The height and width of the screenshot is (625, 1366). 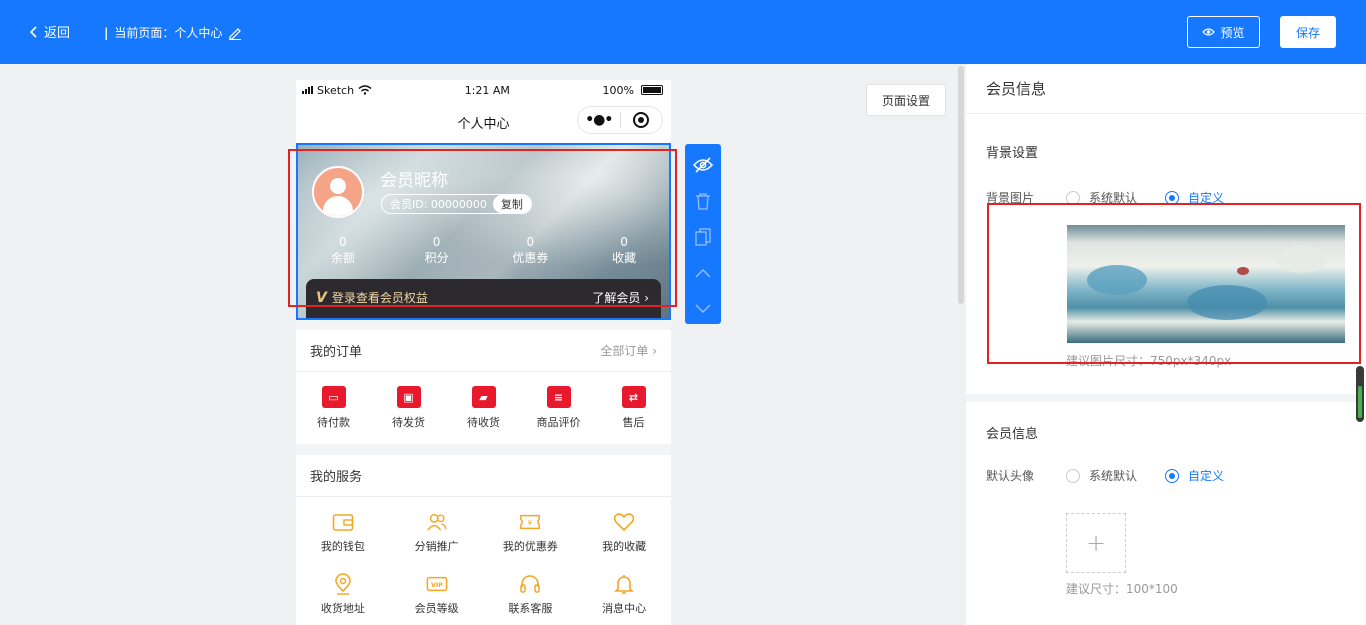 I want to click on default-avatar-row: 默认头像 系统默认 自定义, so click(x=1109, y=475).